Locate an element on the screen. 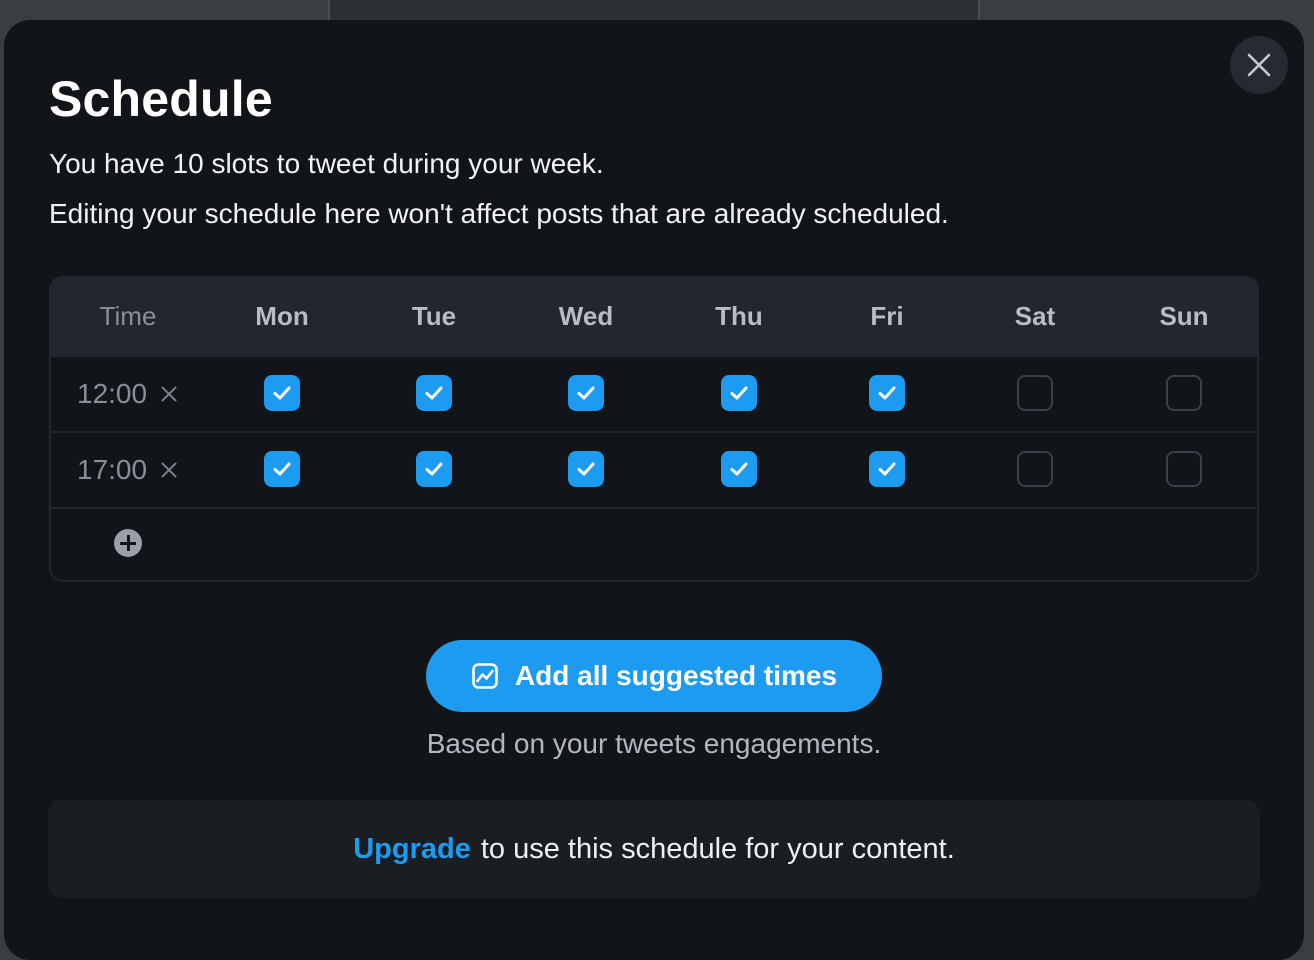 The image size is (1314, 960). close-icon is located at coordinates (1259, 65).